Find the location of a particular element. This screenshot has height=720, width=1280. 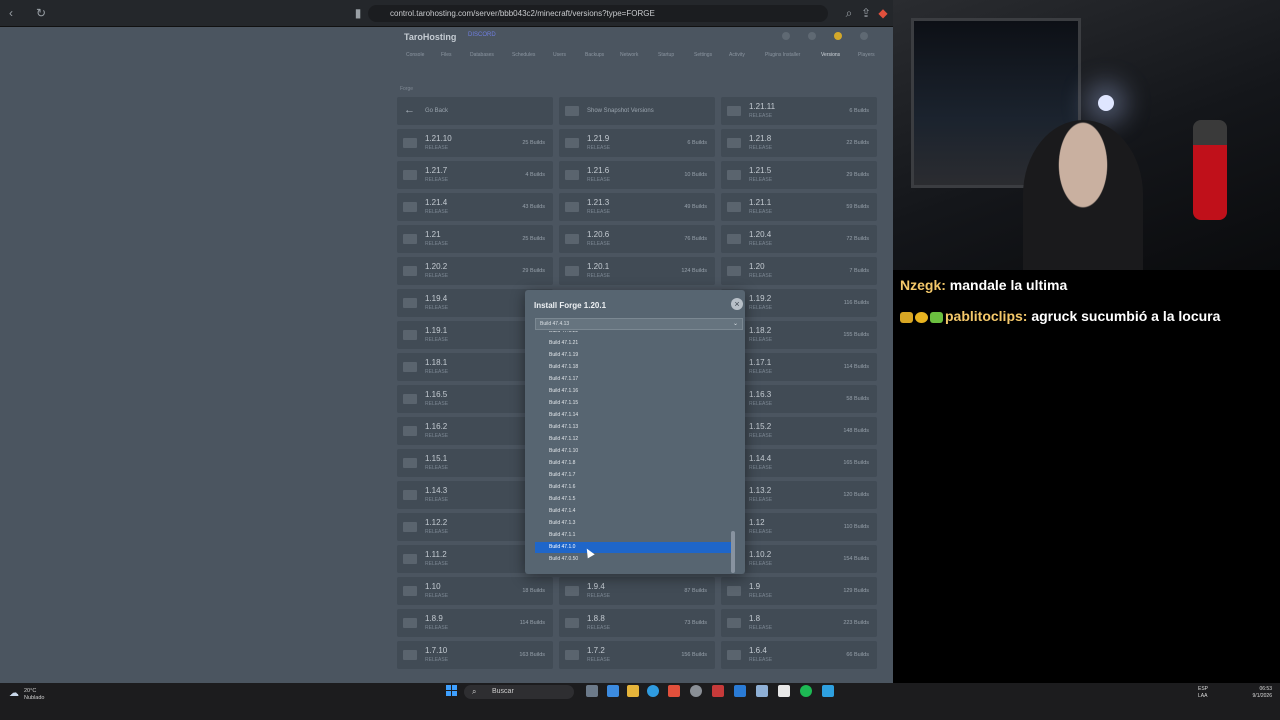

settings-icon is located at coordinates (812, 36).